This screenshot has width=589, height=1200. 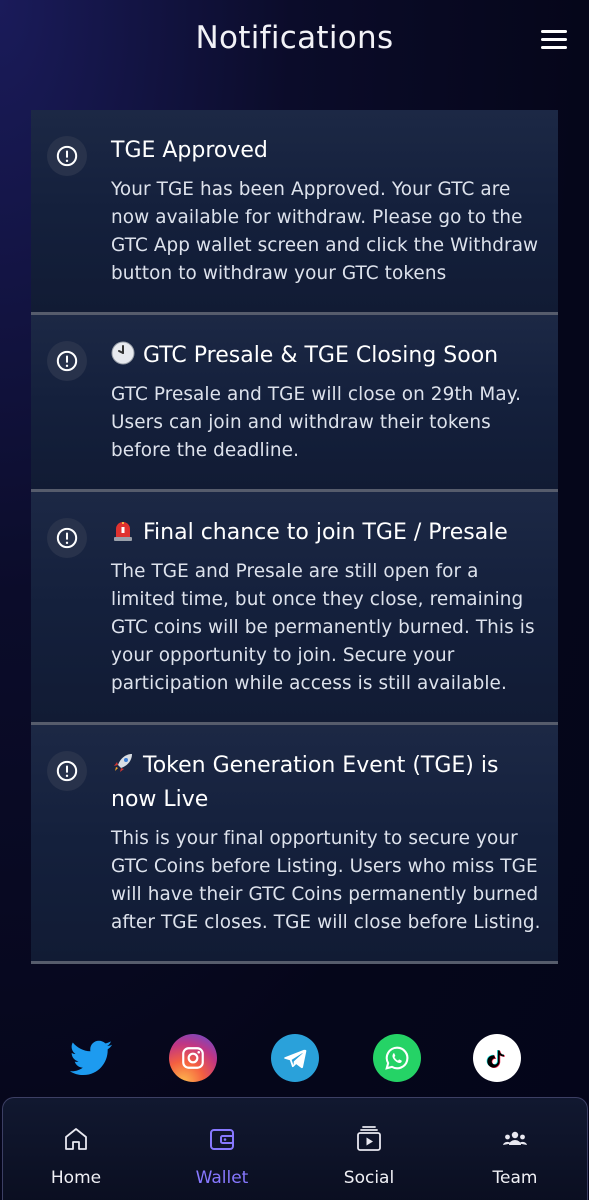 I want to click on nav-wallet: Wallet, so click(x=222, y=1149).